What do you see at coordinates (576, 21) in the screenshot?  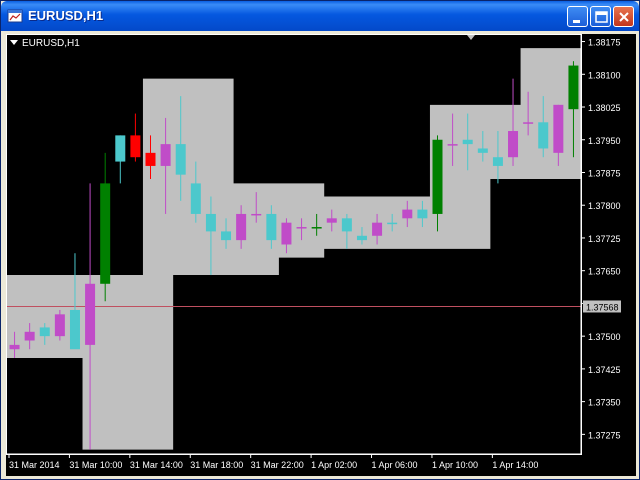 I see `minimize-icon` at bounding box center [576, 21].